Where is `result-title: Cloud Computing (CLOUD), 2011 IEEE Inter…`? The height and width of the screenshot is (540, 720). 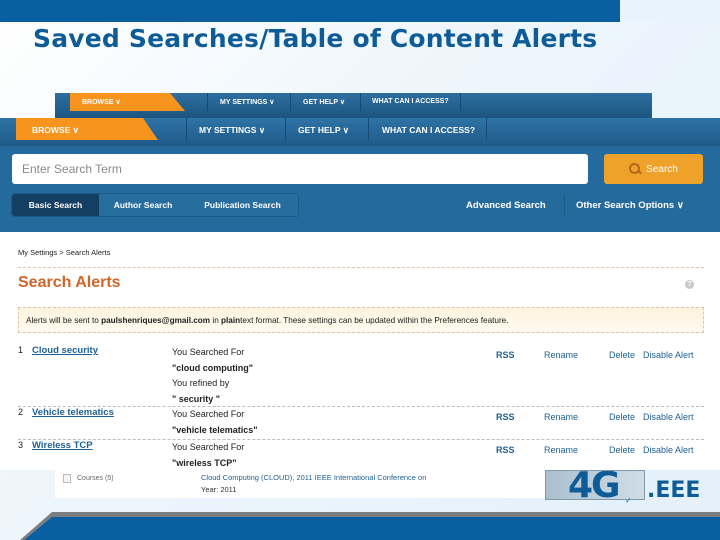
result-title: Cloud Computing (CLOUD), 2011 IEEE Inter… is located at coordinates (314, 477).